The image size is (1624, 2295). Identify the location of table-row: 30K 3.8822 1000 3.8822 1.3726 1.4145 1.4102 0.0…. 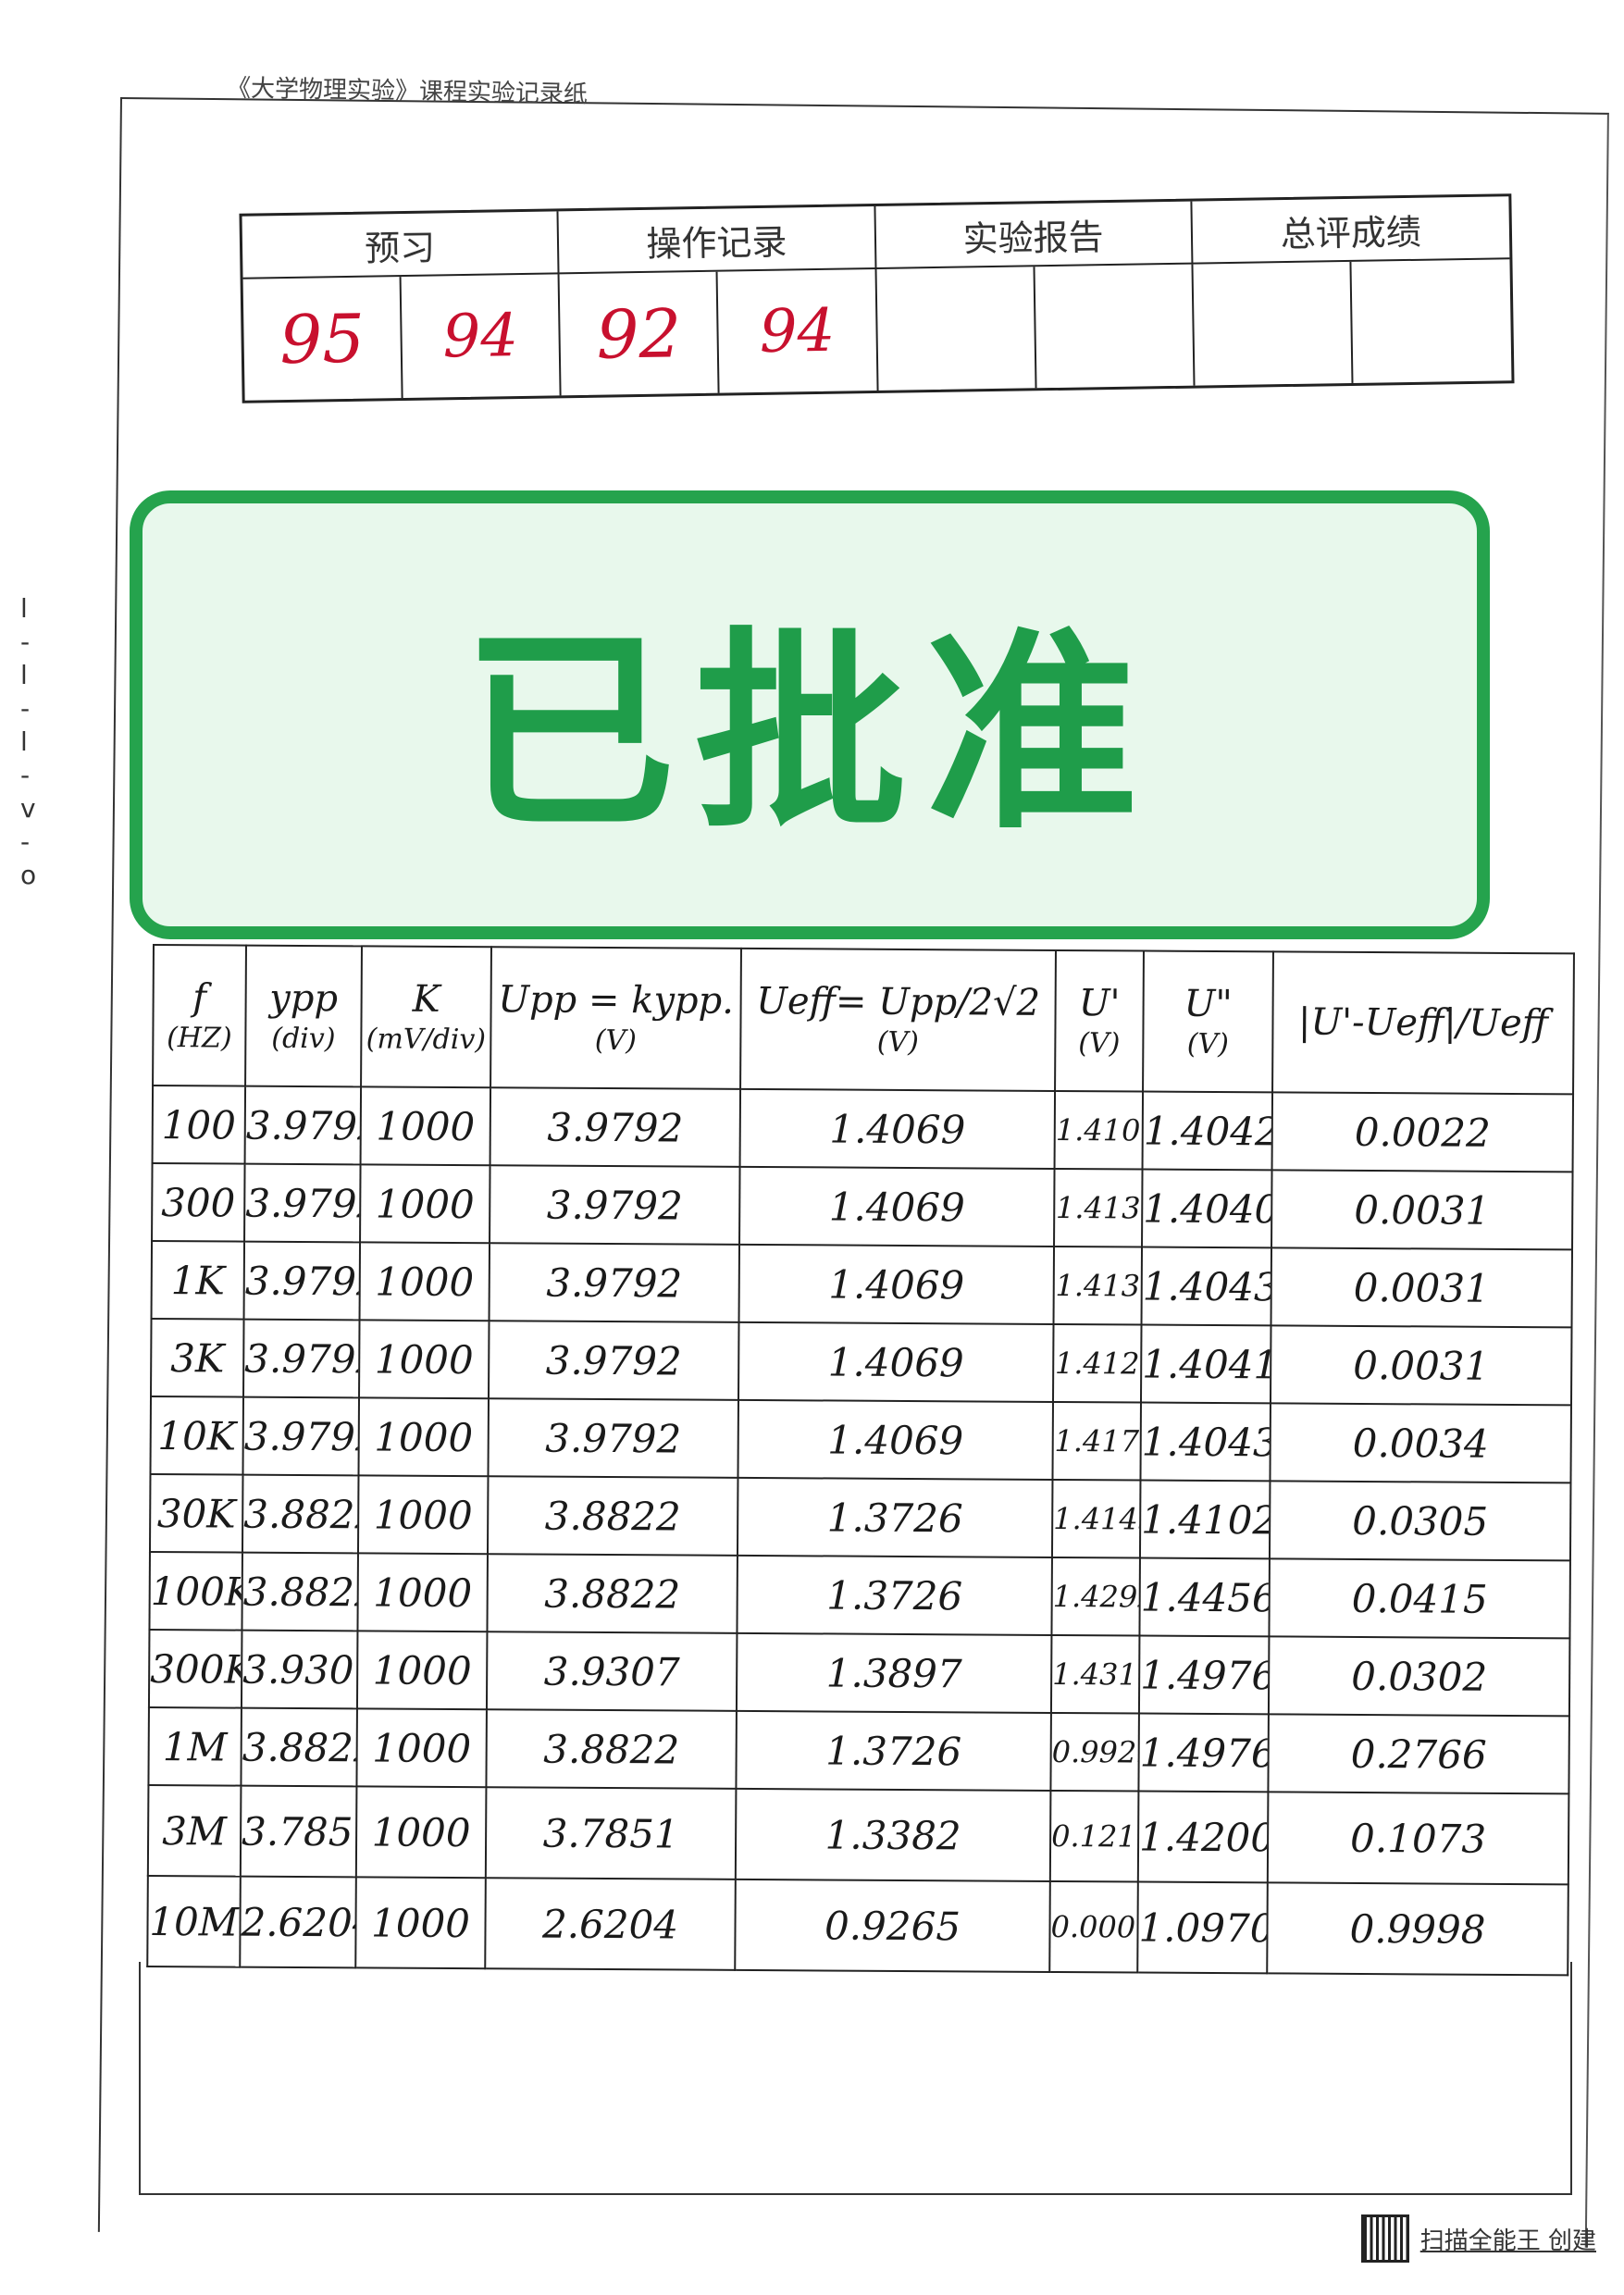
(860, 1517).